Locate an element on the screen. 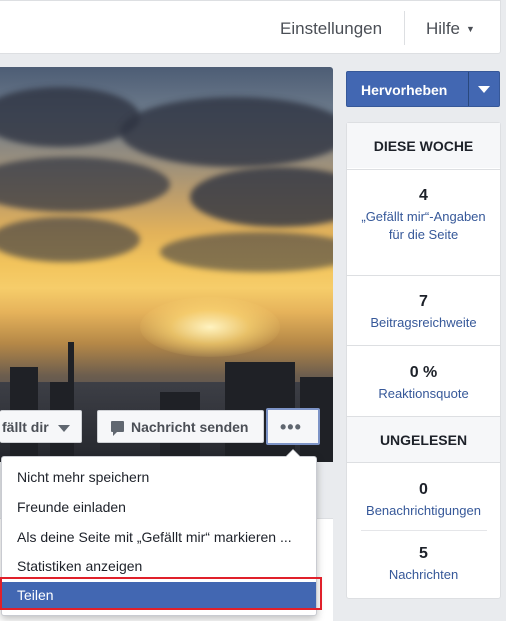 This screenshot has height=621, width=506. this-week-title: DIESE WOCHE is located at coordinates (423, 146).